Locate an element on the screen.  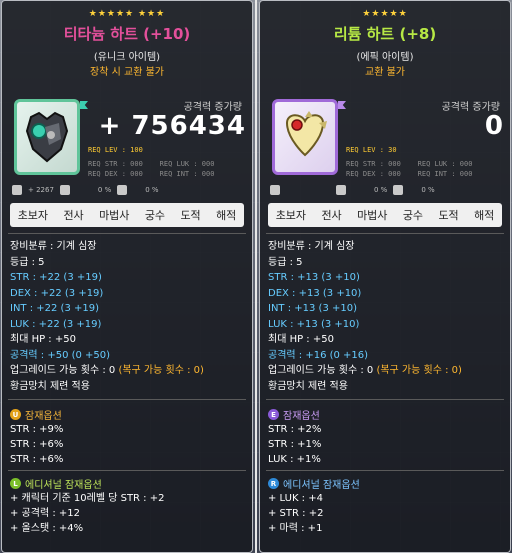
additional-potential-lines: + LUK : +4 + STR : +2 + 마력 : +1 is located at coordinates (295, 513).